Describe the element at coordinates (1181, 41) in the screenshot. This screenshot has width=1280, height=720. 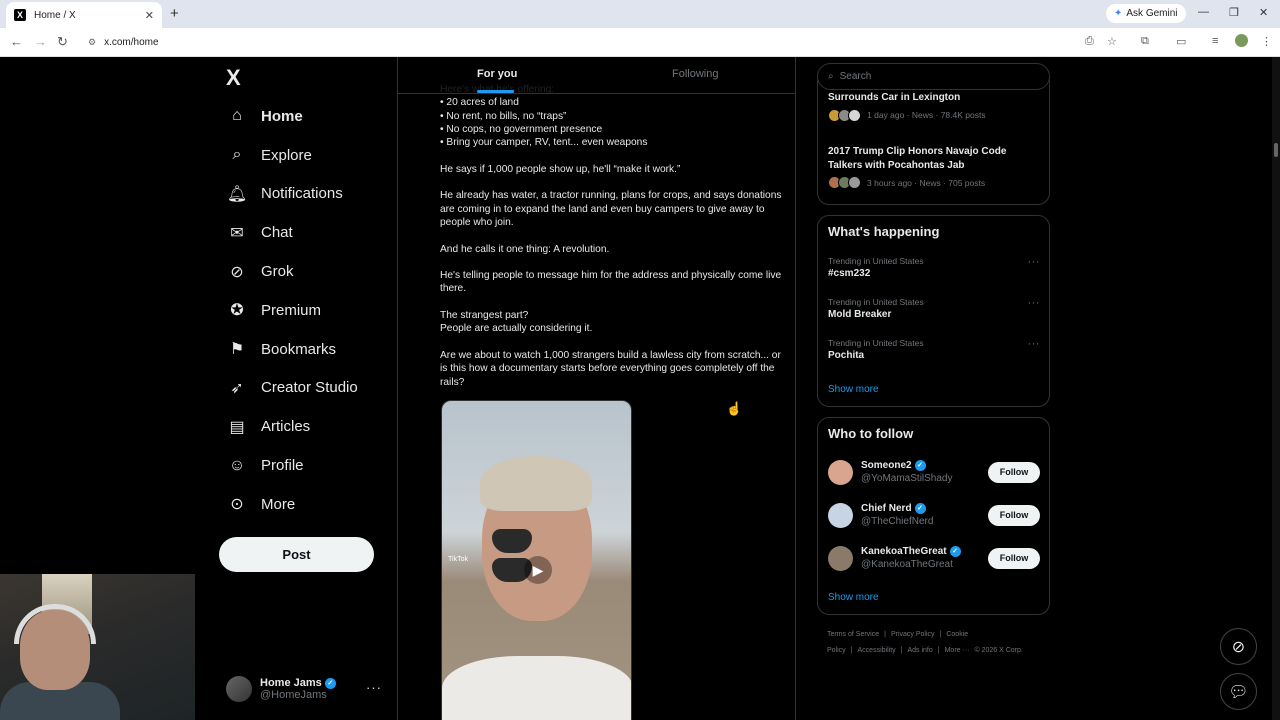
I see `cast-icon: ▭` at that location.